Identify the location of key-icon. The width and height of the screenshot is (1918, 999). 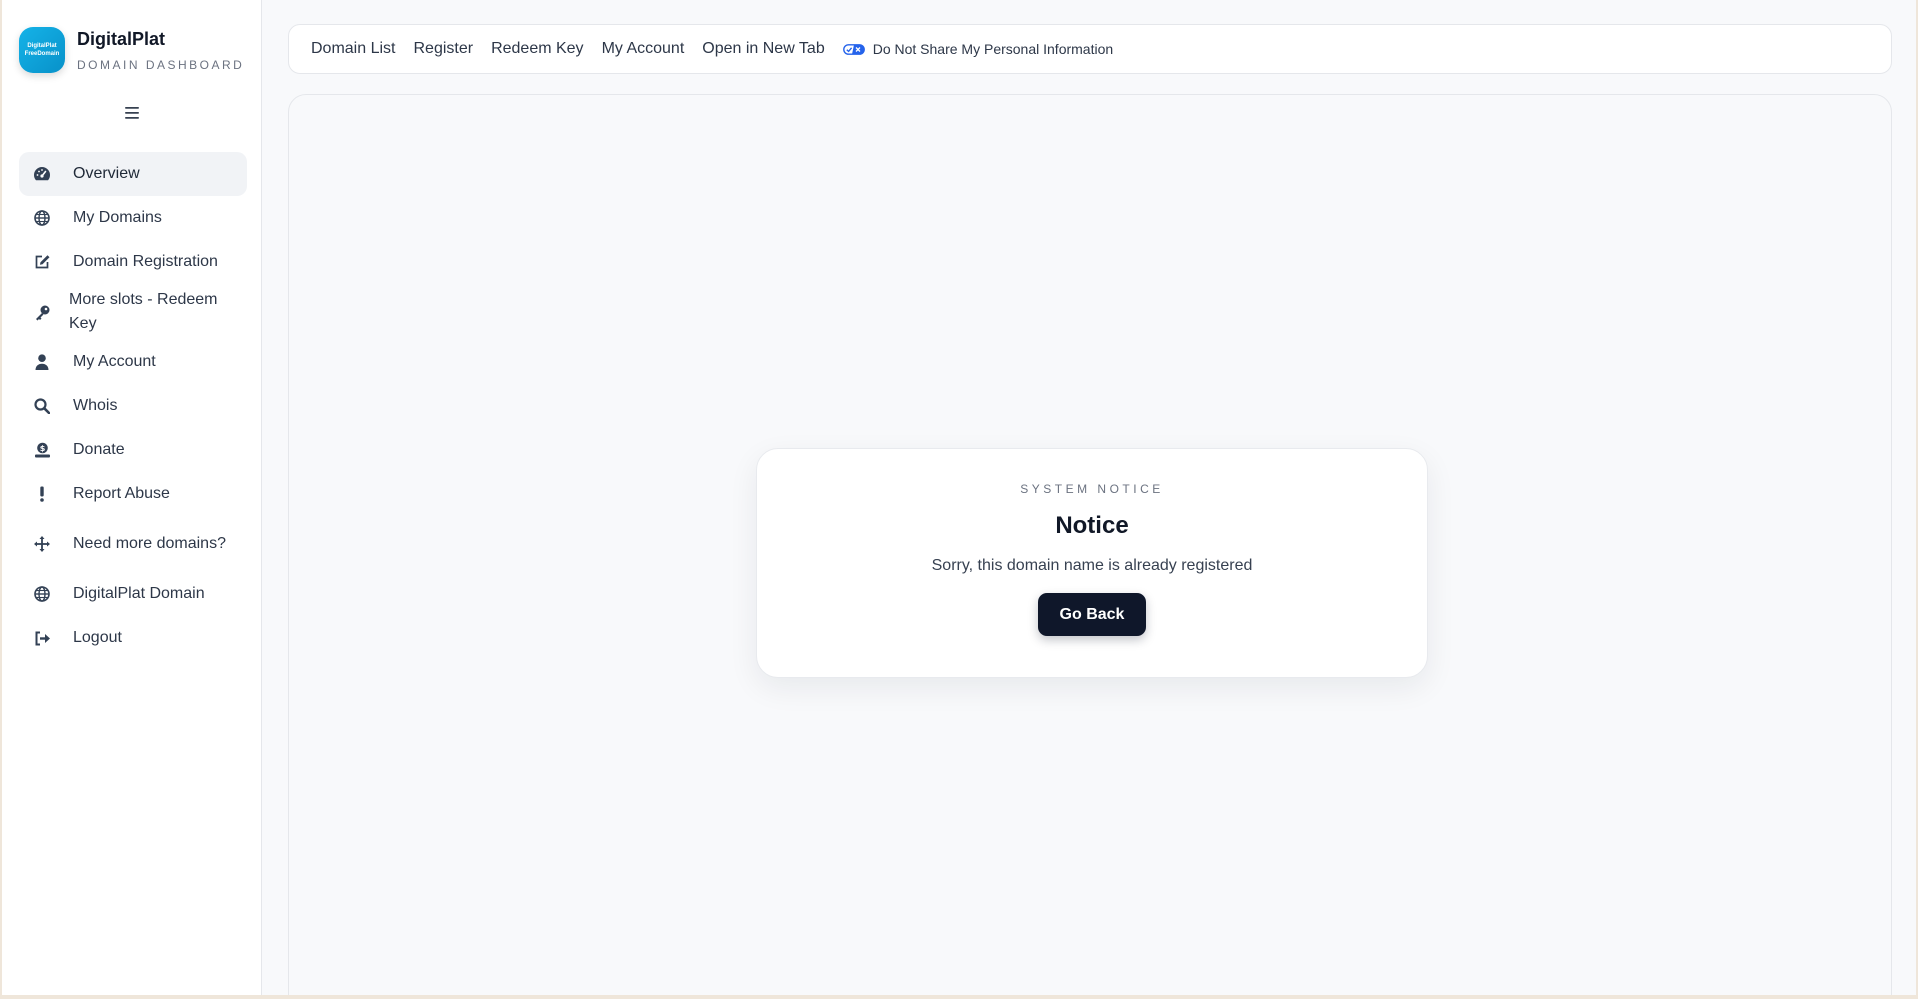
(42, 312).